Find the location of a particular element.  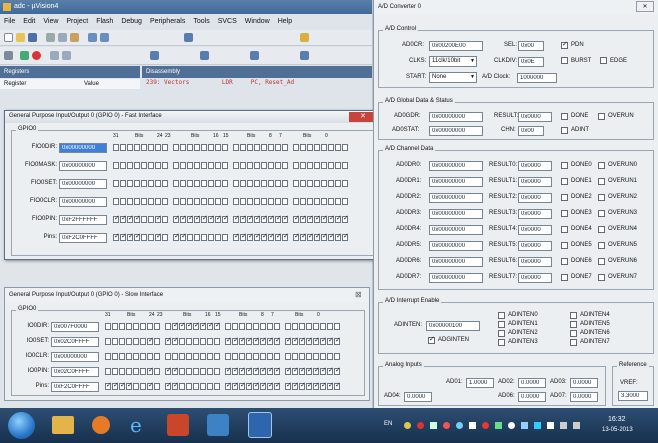

adinten-bit-checkbox is located at coordinates (573, 342).